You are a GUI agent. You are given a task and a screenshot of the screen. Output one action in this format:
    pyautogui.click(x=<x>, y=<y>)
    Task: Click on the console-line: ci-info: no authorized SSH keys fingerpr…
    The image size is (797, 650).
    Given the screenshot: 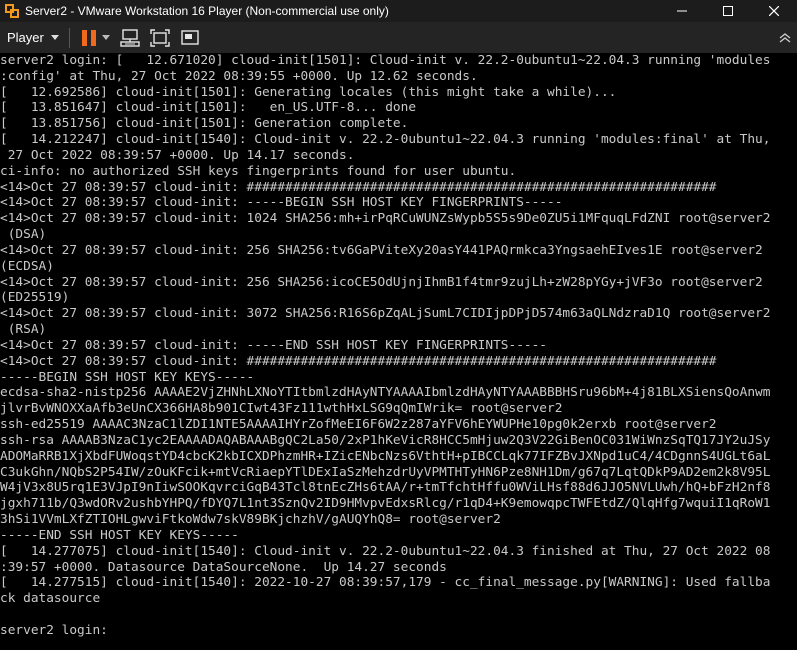 What is the action you would take?
    pyautogui.click(x=258, y=171)
    